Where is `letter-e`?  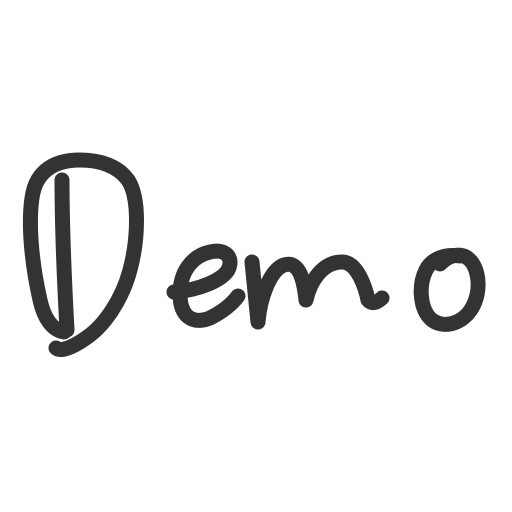
letter-e is located at coordinates (206, 285).